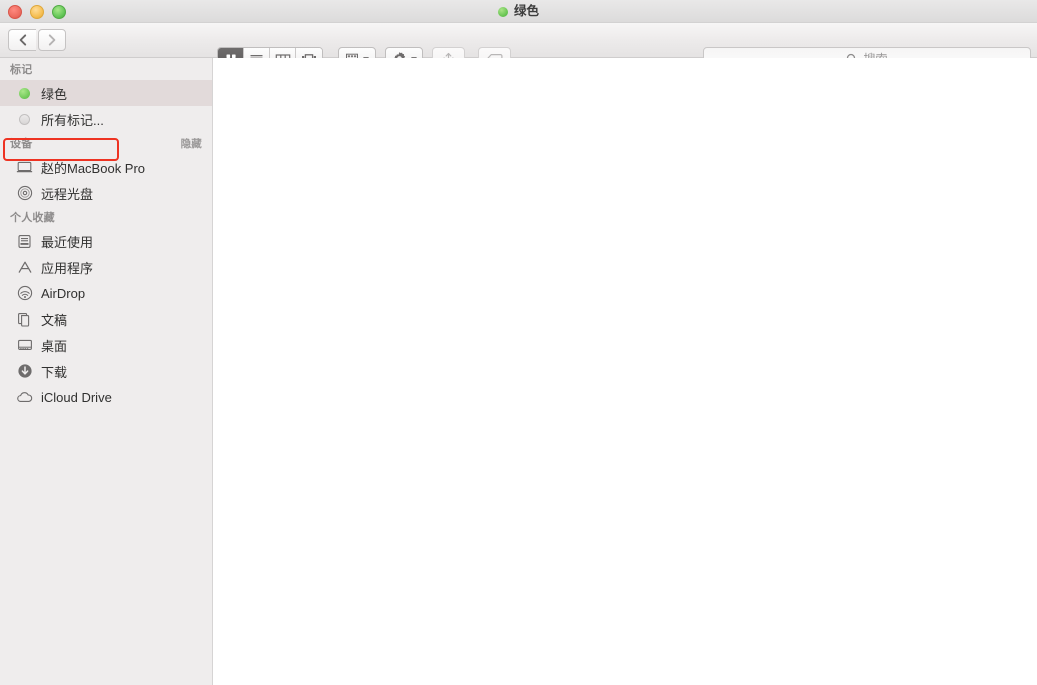 The height and width of the screenshot is (685, 1037). Describe the element at coordinates (106, 93) in the screenshot. I see `sidebar-item-green-tag: 绿色` at that location.